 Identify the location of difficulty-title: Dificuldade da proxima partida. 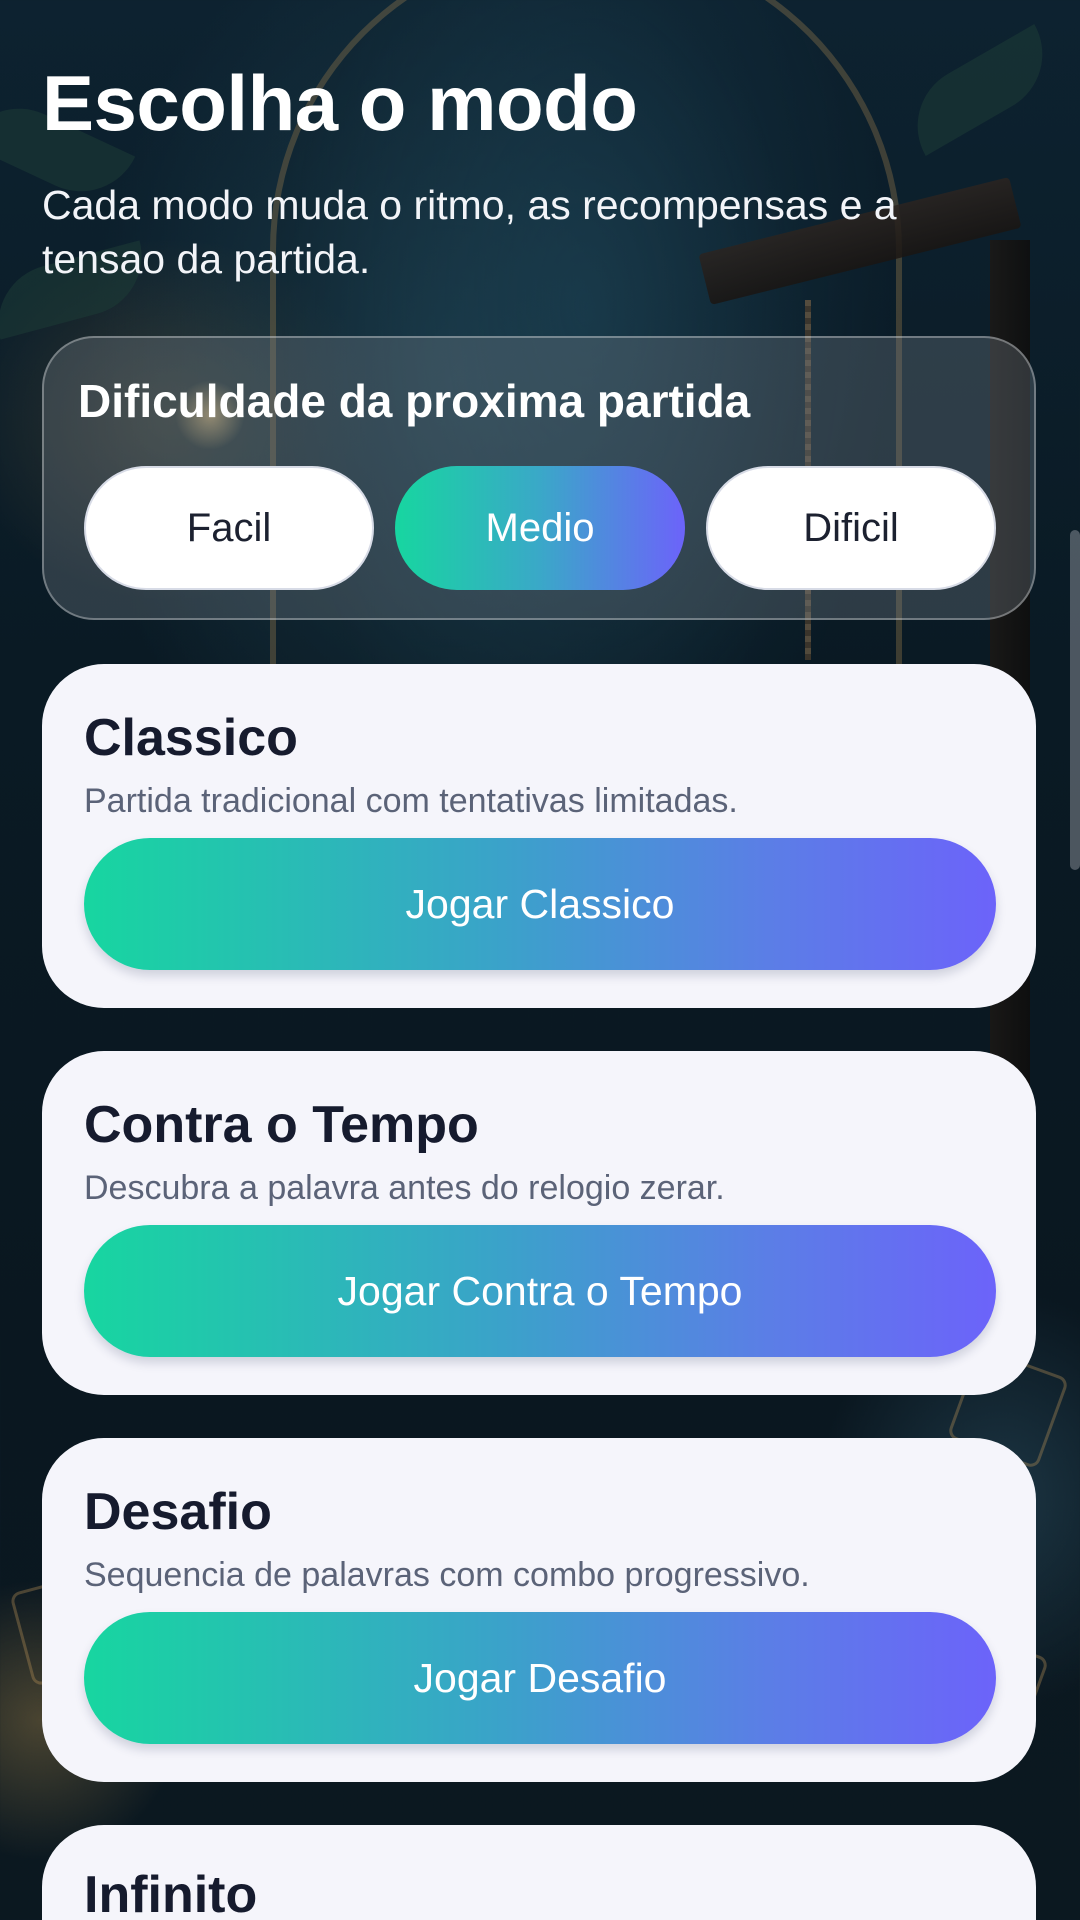
(414, 401).